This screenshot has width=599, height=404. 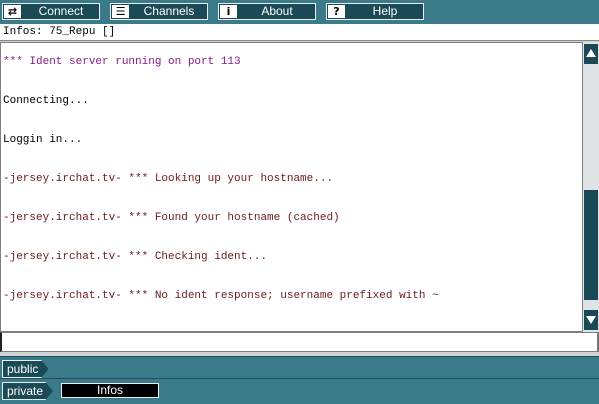 I want to click on private-tab-label: private, so click(x=28, y=391).